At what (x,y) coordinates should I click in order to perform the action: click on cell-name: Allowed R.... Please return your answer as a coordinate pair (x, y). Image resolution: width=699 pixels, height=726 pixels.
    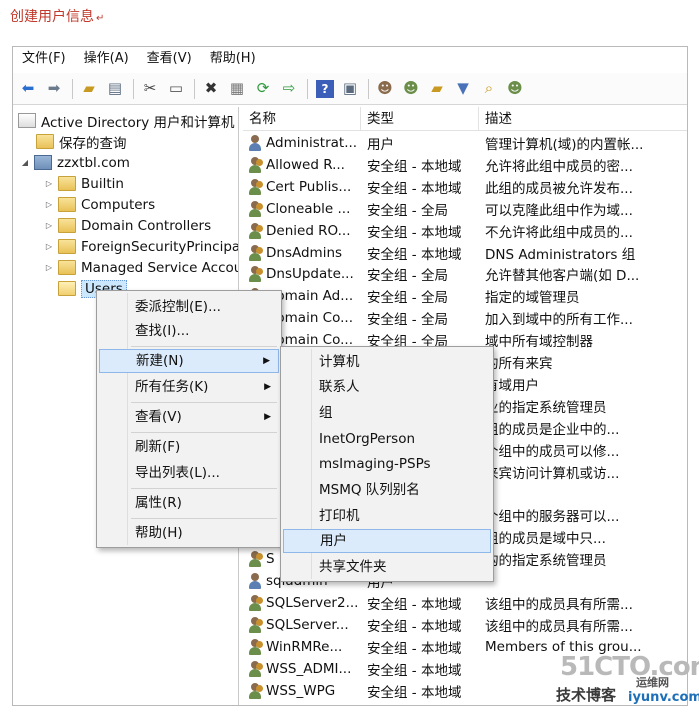
    Looking at the image, I should click on (304, 164).